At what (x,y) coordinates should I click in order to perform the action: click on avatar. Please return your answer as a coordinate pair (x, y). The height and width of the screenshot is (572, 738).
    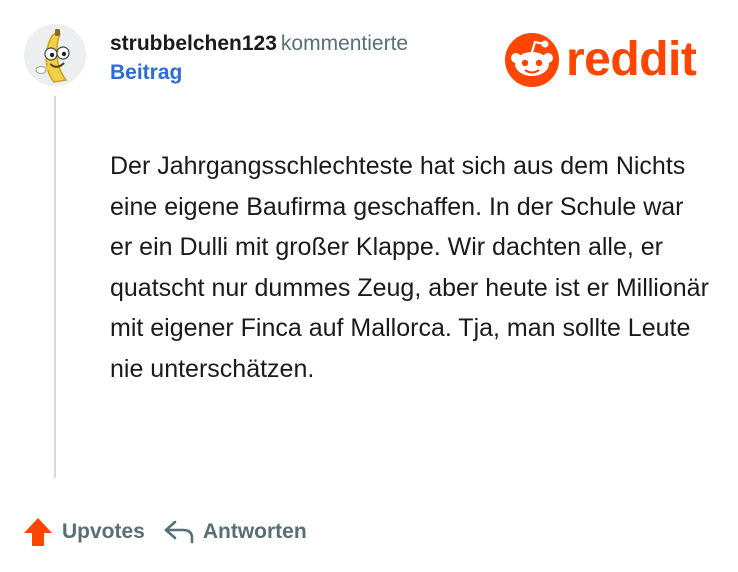
    Looking at the image, I should click on (55, 55).